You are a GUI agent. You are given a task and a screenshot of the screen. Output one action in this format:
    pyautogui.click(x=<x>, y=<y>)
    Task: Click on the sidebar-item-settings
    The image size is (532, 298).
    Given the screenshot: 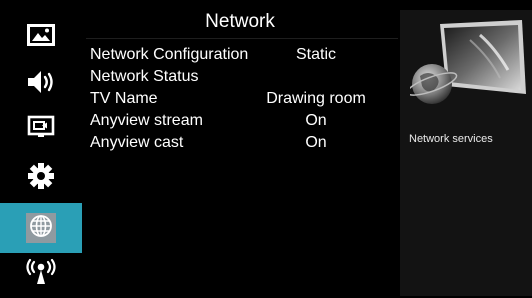 What is the action you would take?
    pyautogui.click(x=41, y=178)
    